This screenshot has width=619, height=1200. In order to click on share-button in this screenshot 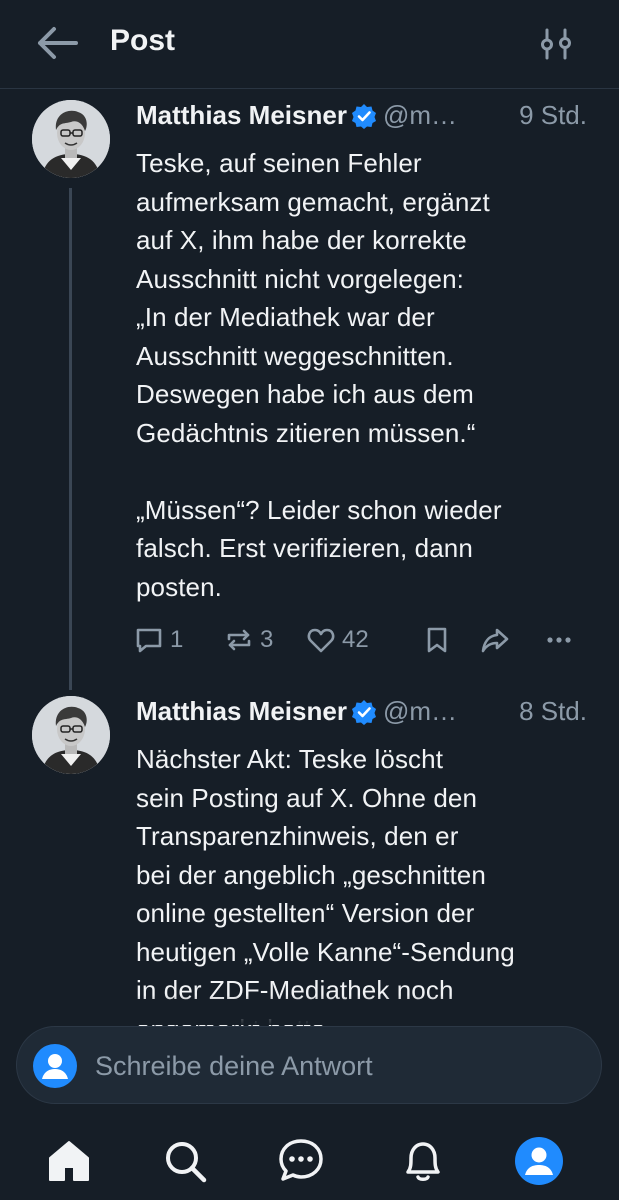, I will do `click(495, 640)`.